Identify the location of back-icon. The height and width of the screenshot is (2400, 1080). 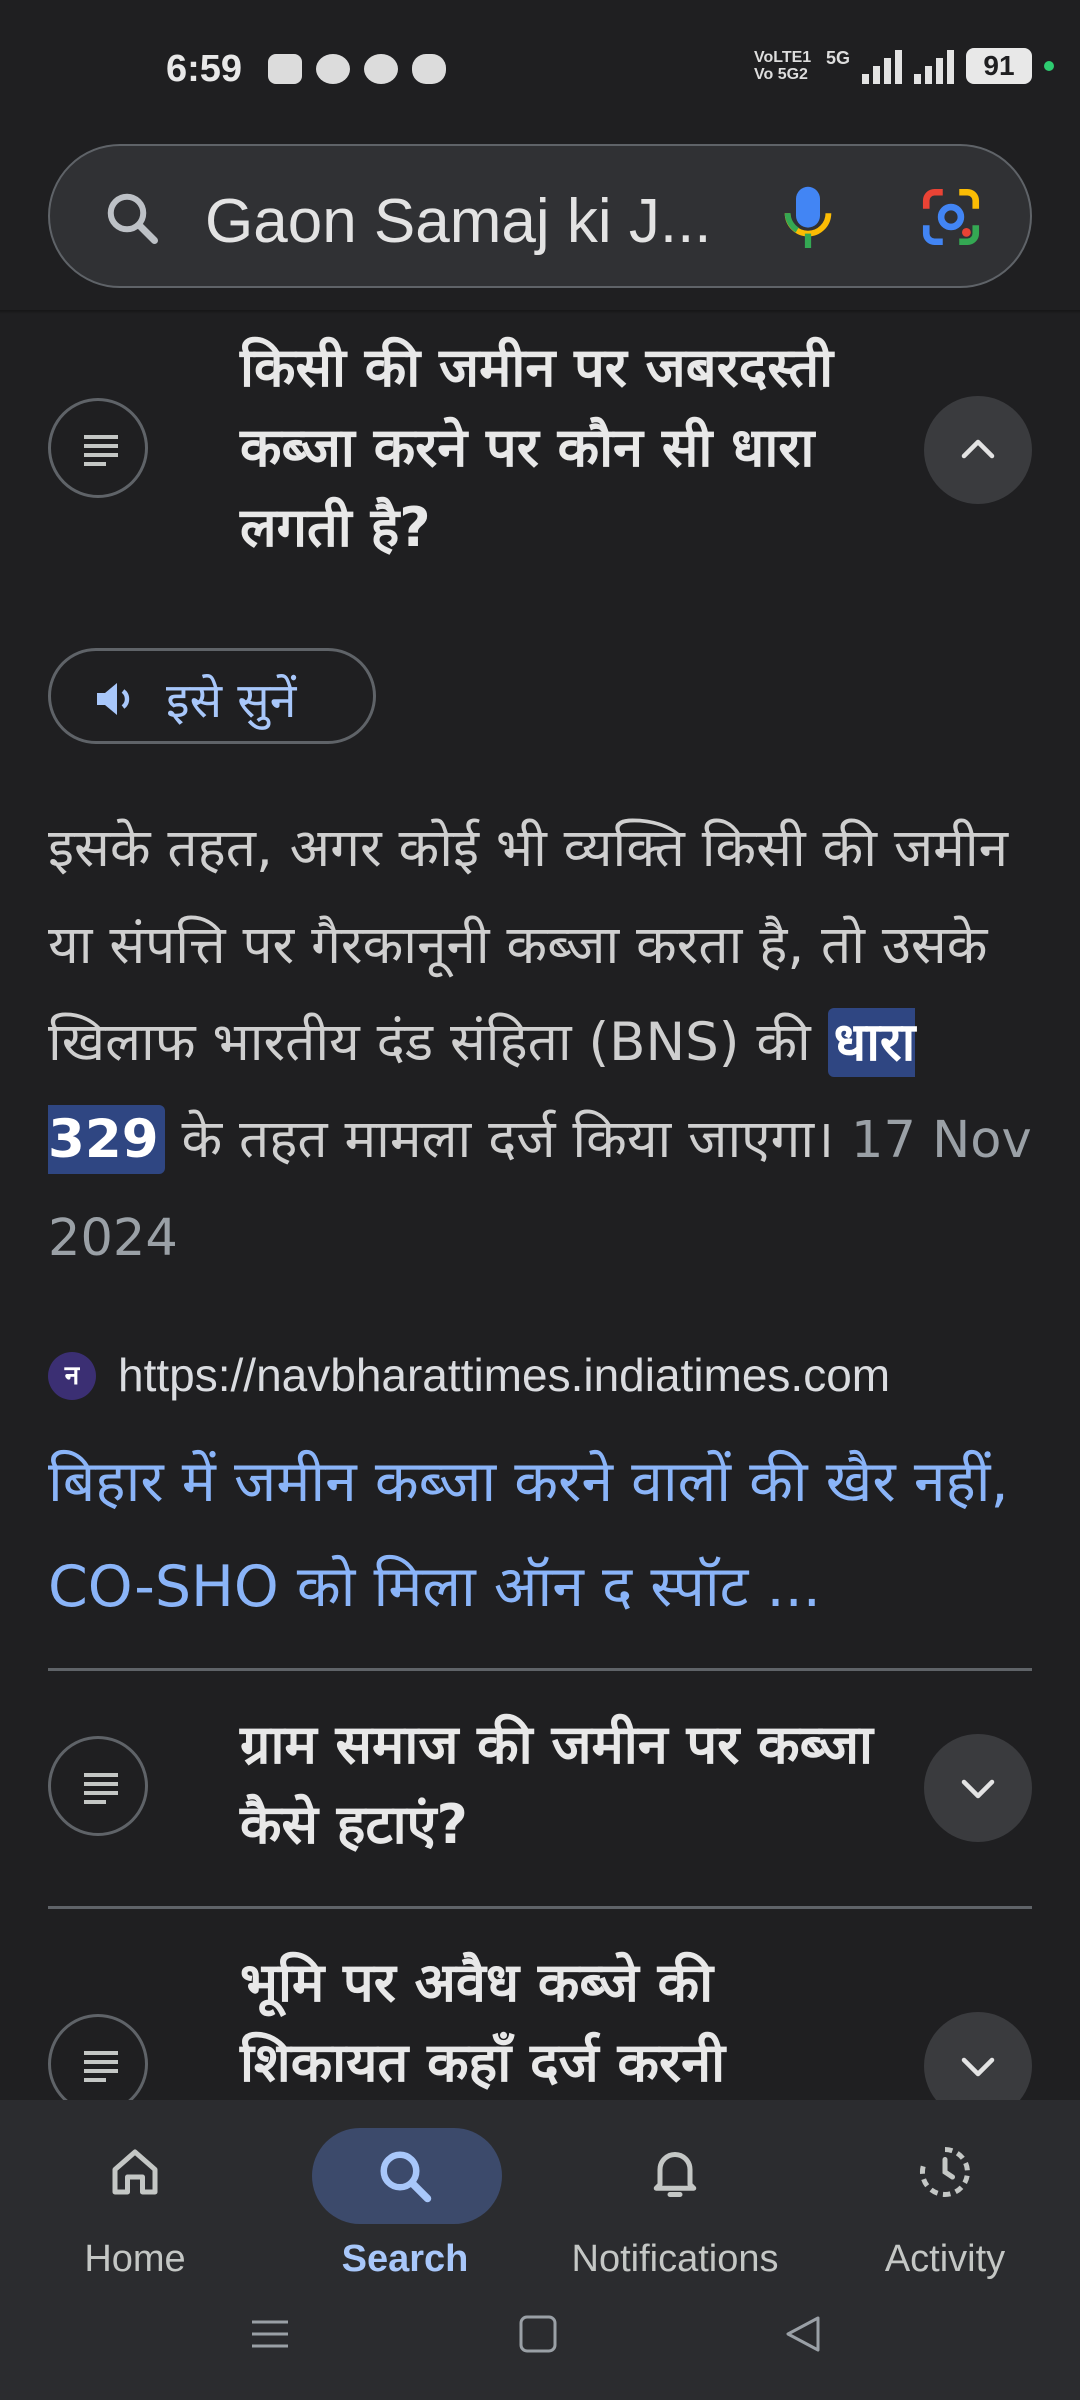
(802, 2334).